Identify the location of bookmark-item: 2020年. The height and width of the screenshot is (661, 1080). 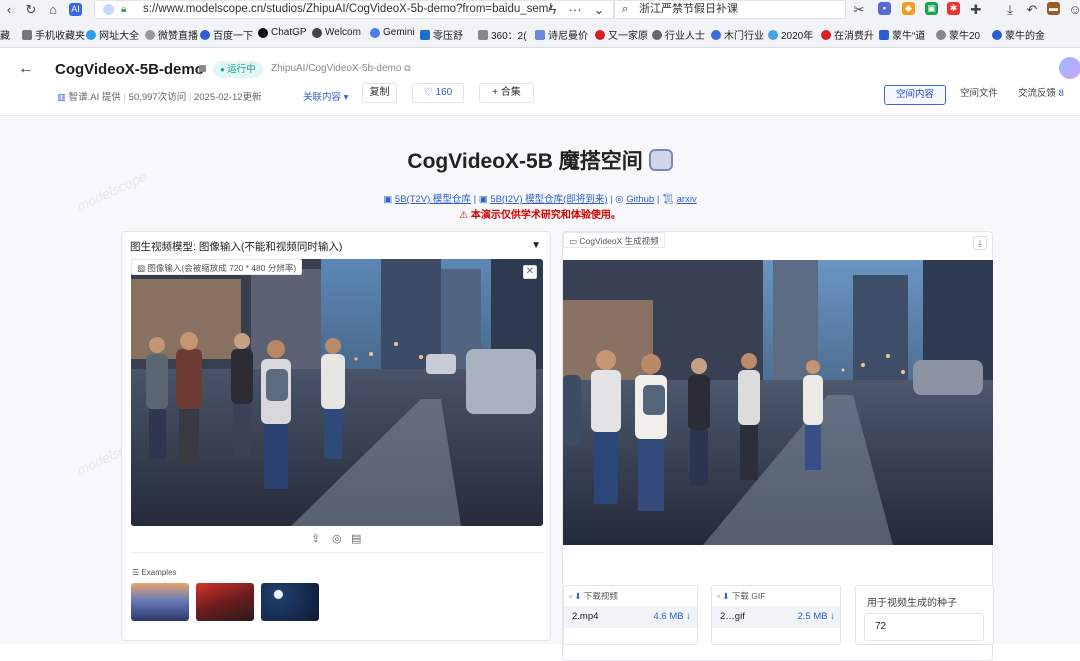
(790, 34).